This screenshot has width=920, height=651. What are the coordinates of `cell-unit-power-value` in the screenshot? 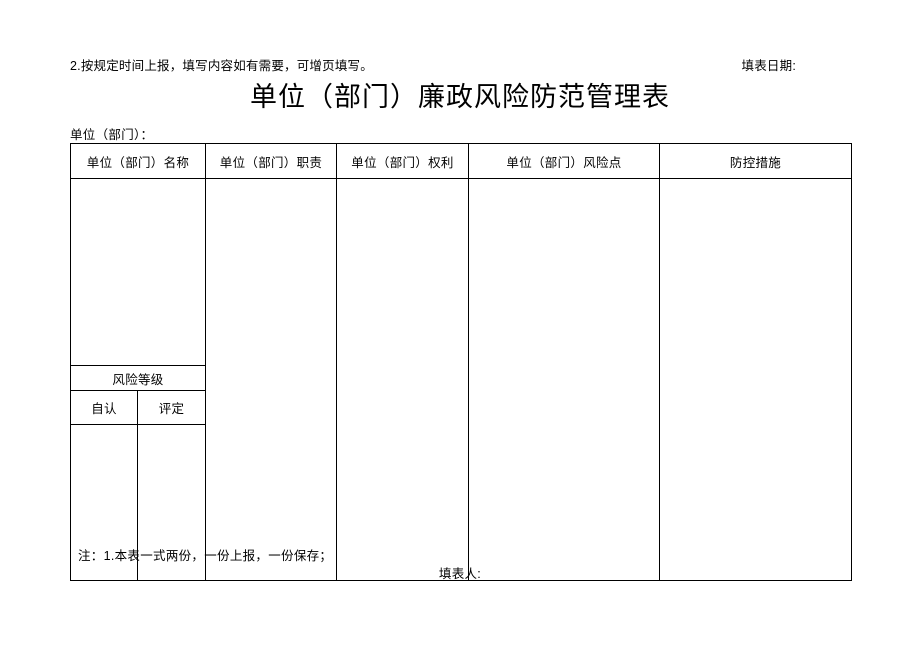 It's located at (402, 379).